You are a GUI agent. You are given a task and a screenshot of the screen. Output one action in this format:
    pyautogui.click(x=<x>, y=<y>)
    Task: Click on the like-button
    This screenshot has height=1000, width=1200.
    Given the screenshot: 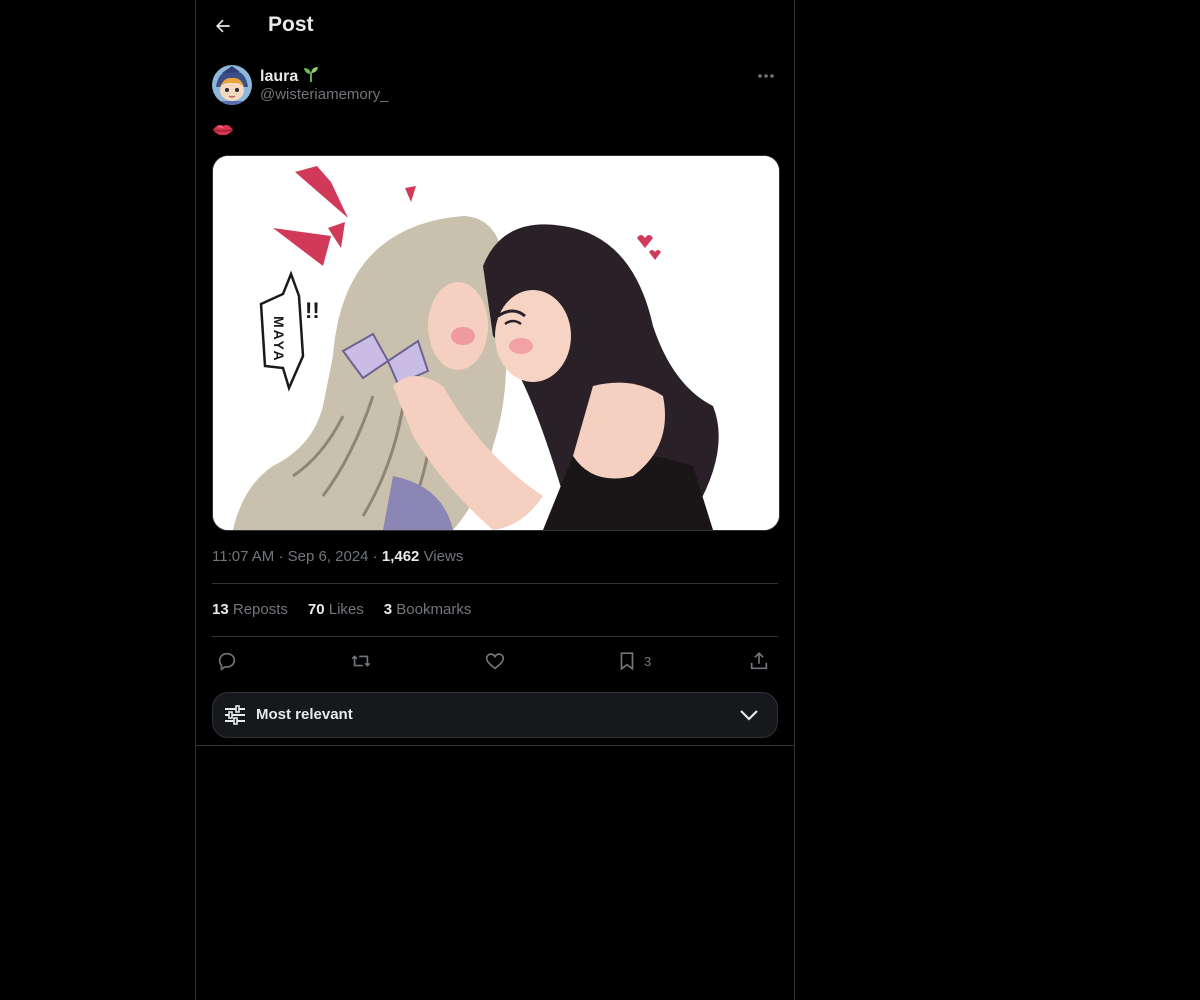 What is the action you would take?
    pyautogui.click(x=495, y=661)
    